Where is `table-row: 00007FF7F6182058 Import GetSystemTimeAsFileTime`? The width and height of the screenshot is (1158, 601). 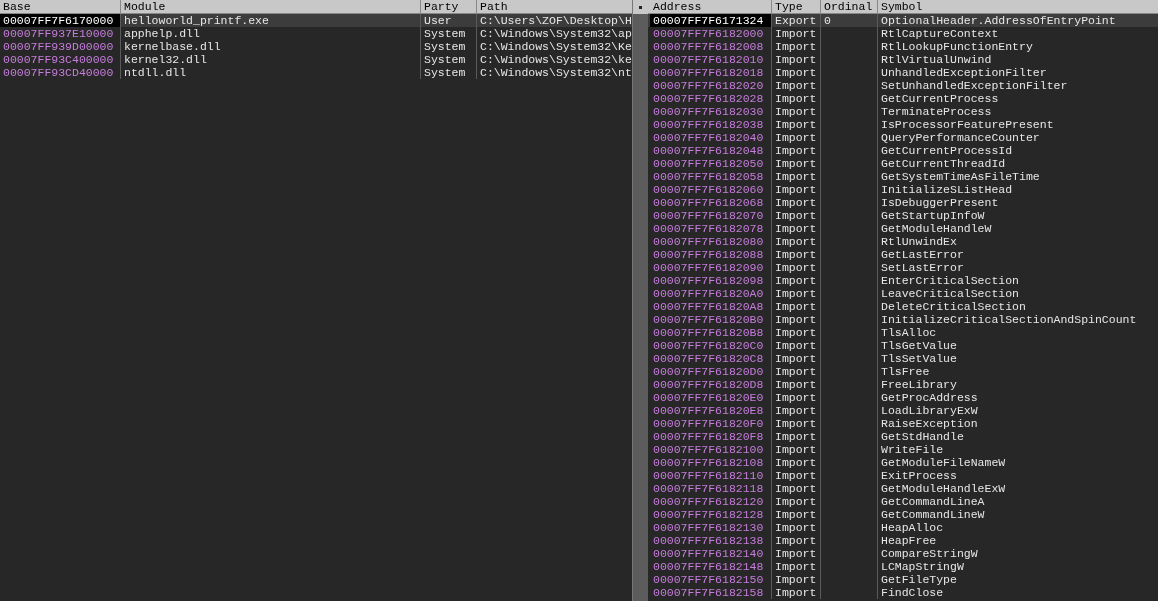 table-row: 00007FF7F6182058 Import GetSystemTimeAsFileTime is located at coordinates (903, 176).